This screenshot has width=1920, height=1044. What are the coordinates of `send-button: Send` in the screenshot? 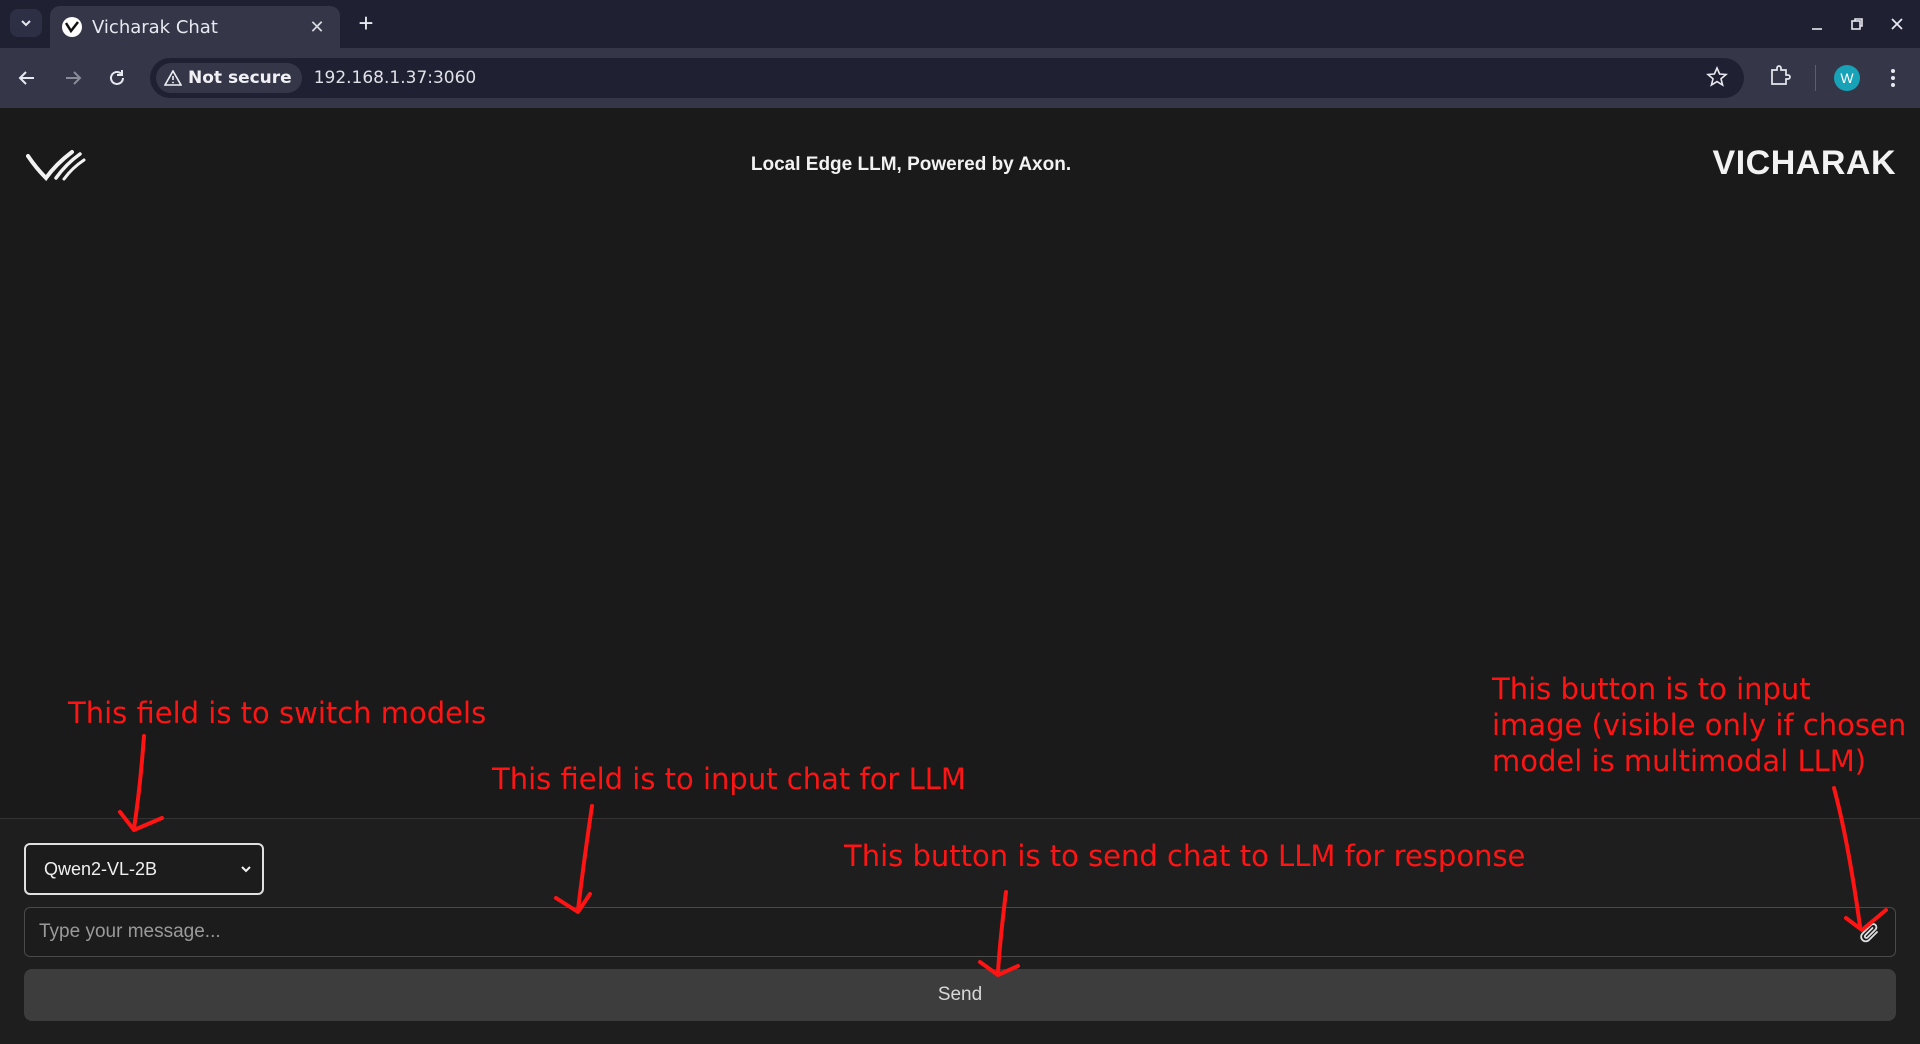 It's located at (960, 995).